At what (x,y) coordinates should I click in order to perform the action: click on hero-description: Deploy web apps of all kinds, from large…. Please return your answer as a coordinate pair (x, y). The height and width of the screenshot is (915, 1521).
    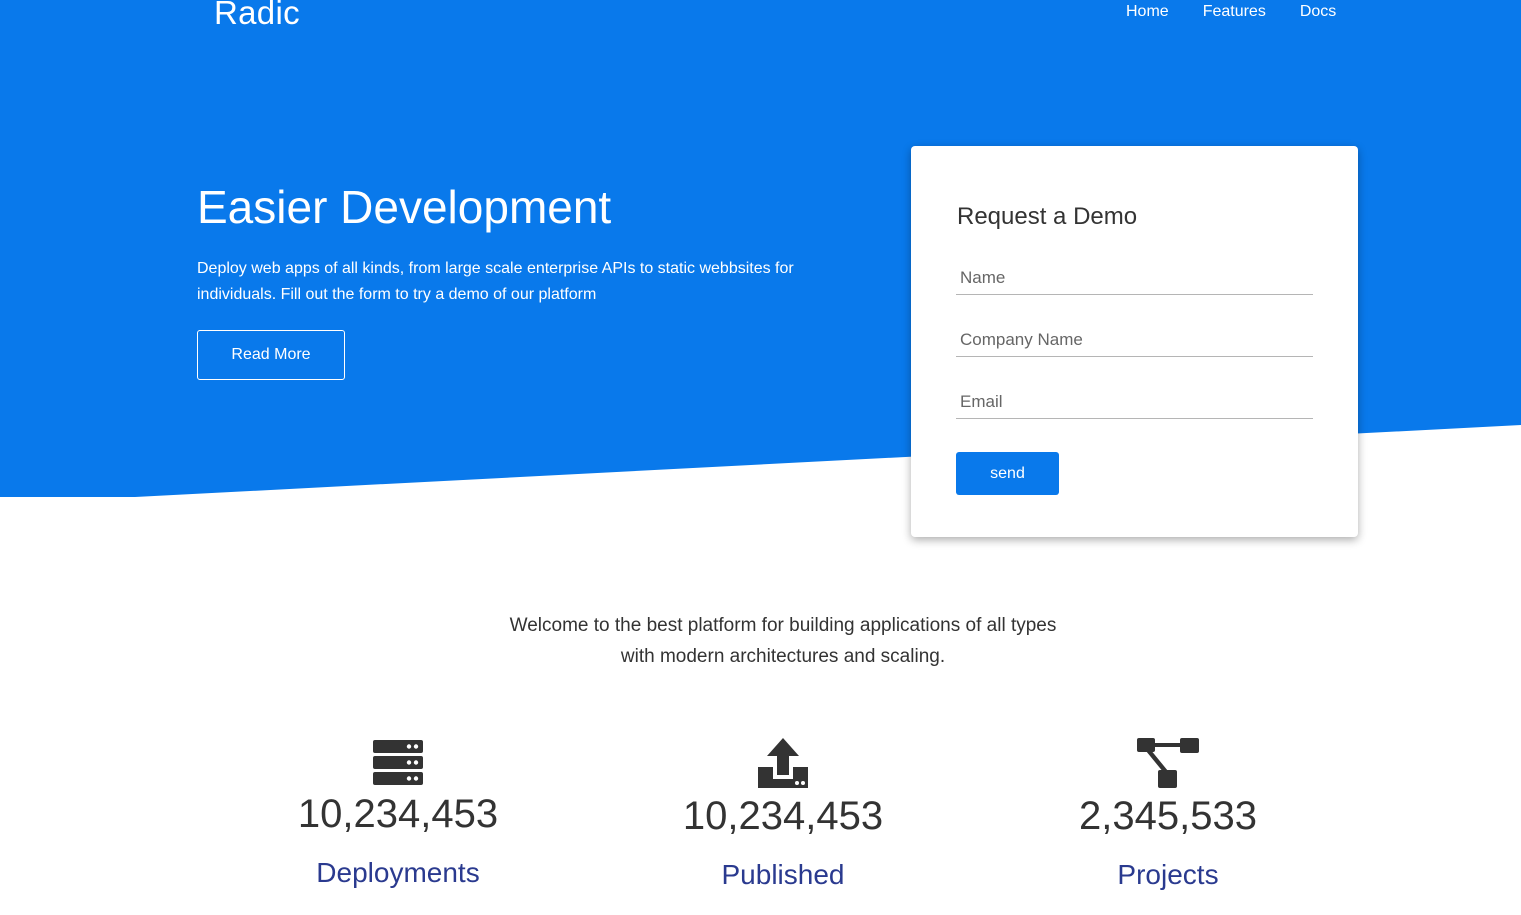
    Looking at the image, I should click on (507, 282).